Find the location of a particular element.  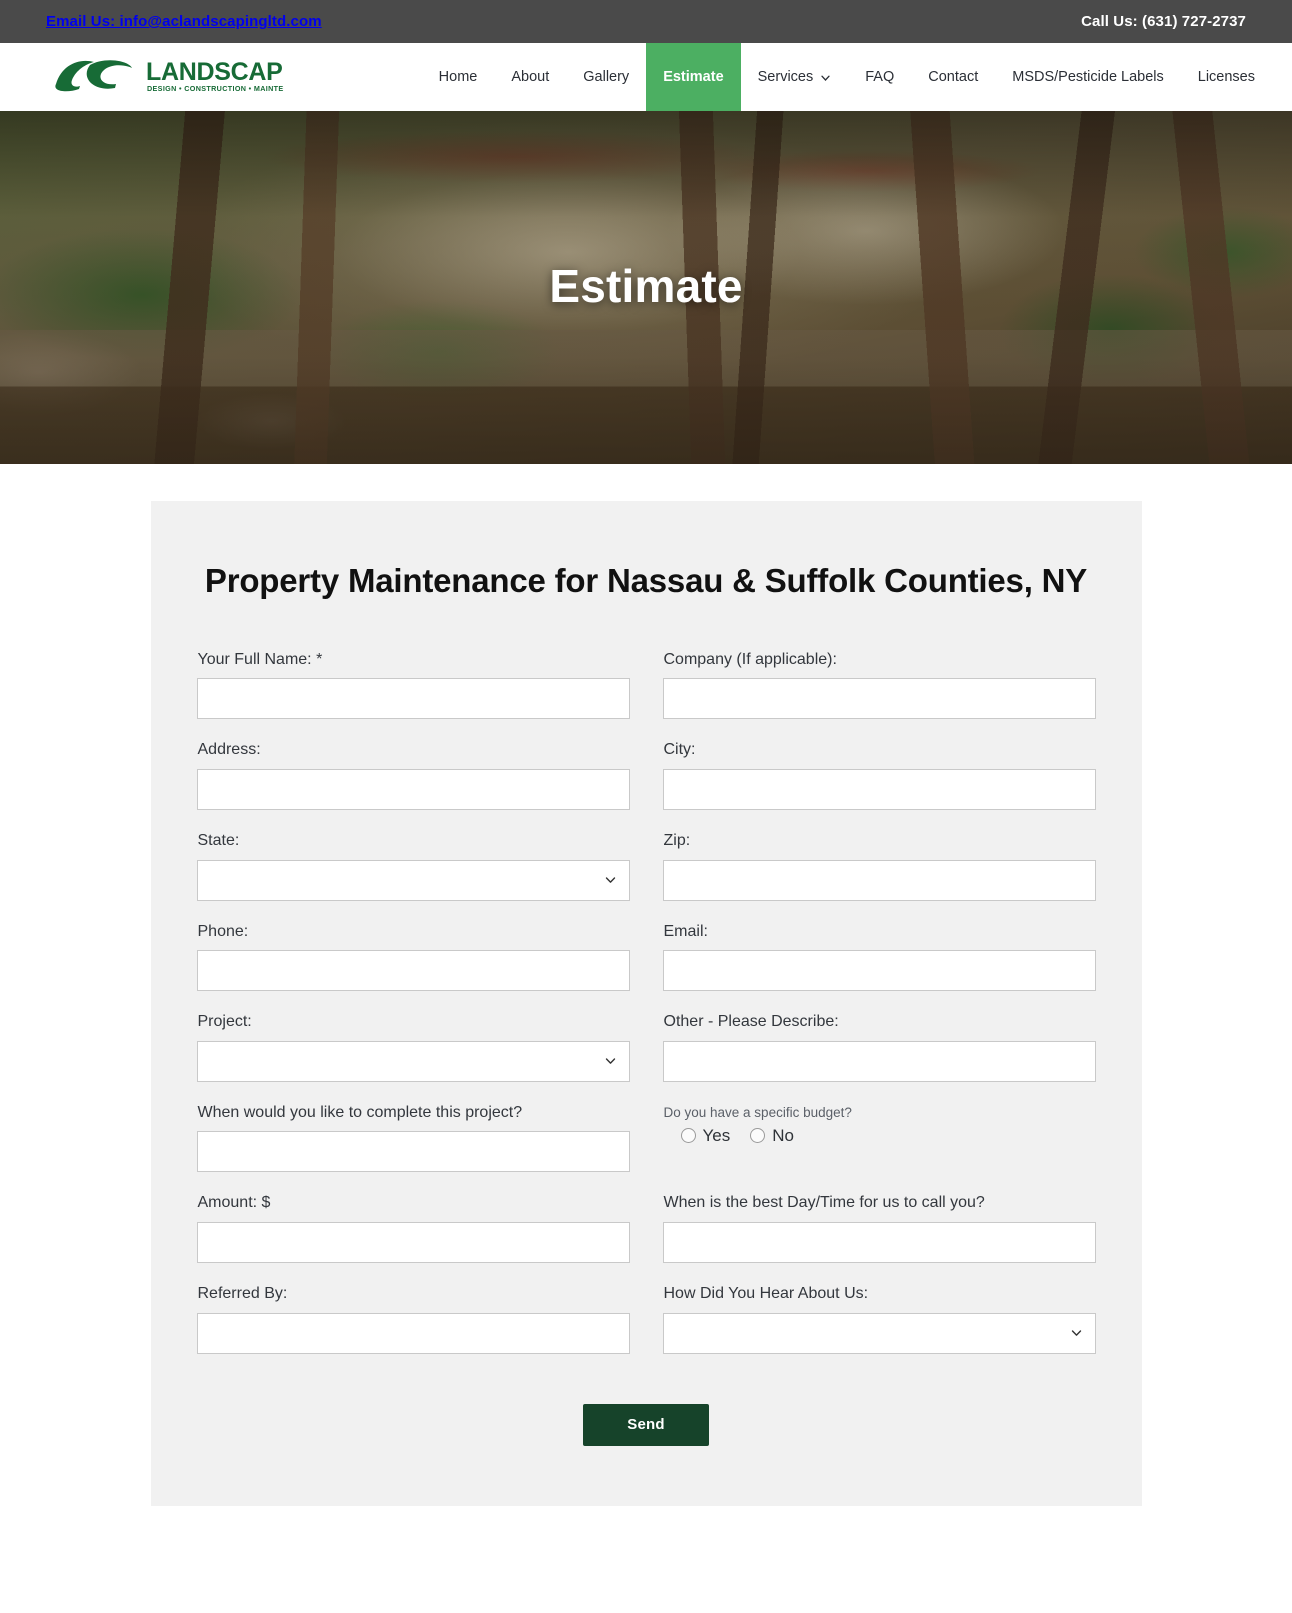

field-zip: Zip: is located at coordinates (879, 865).